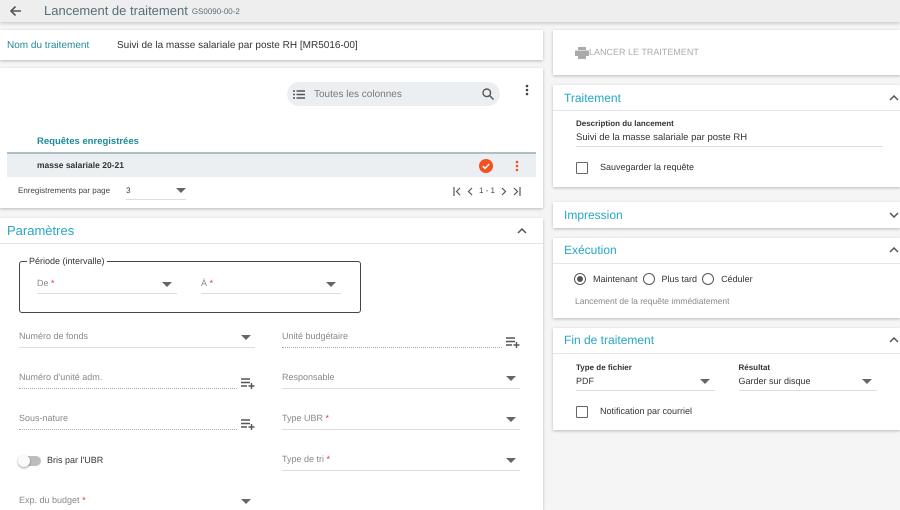 This screenshot has width=900, height=510. What do you see at coordinates (40, 230) in the screenshot?
I see `section-title: Paramètres` at bounding box center [40, 230].